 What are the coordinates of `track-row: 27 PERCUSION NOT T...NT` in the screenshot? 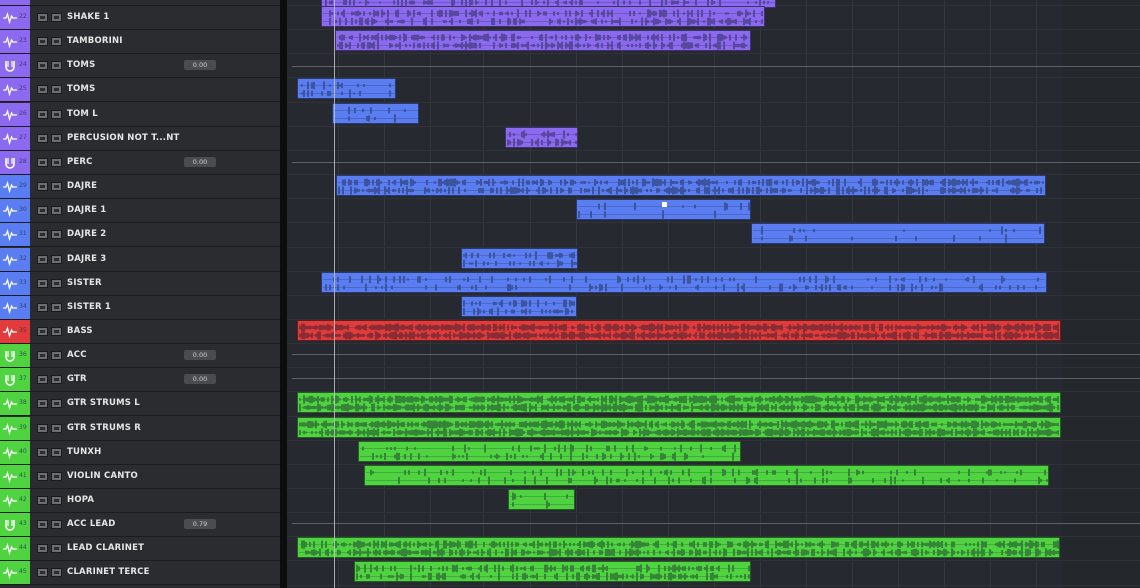 It's located at (140, 138).